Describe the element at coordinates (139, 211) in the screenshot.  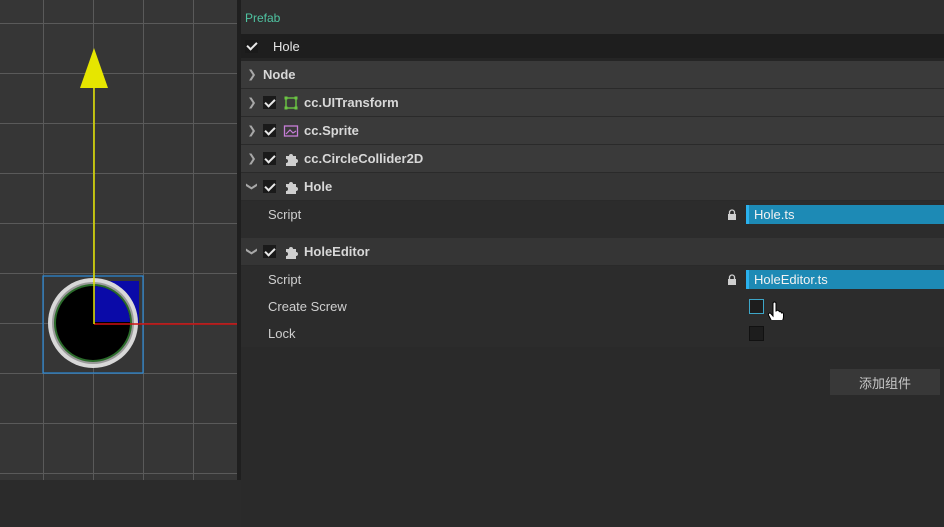
I see `scene-gizmo-layer` at that location.